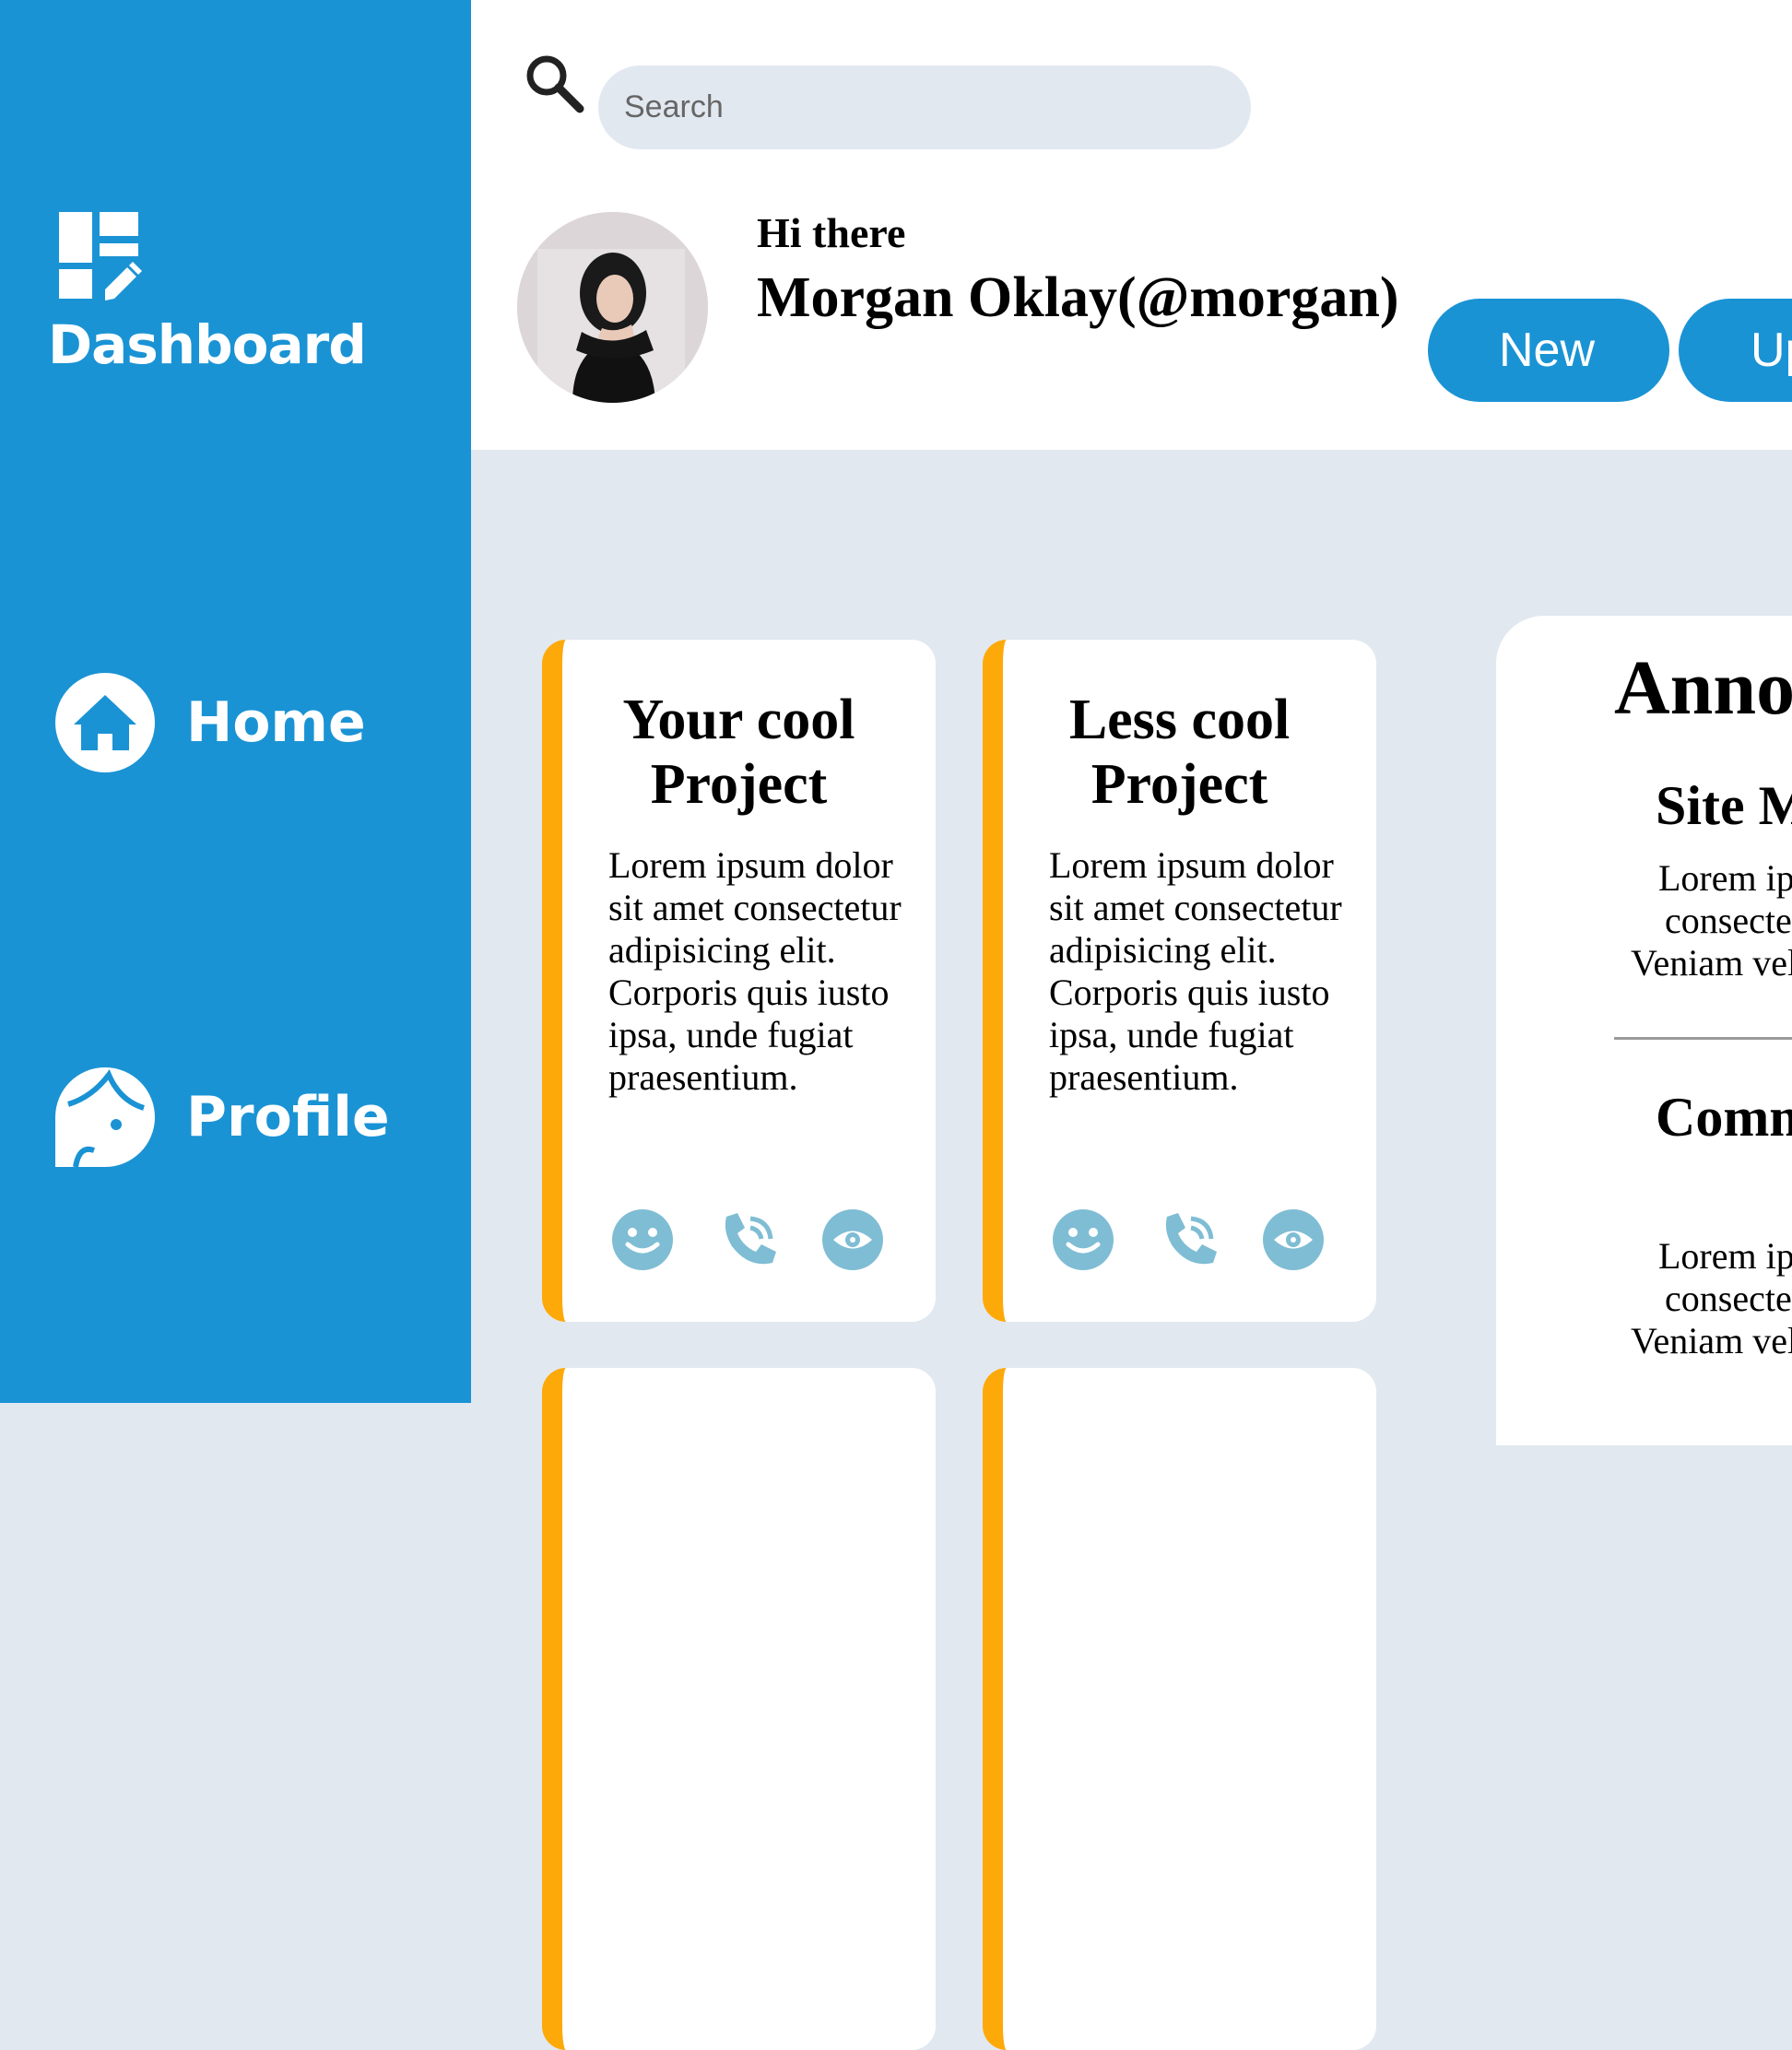 Image resolution: width=1792 pixels, height=2050 pixels. Describe the element at coordinates (925, 107) in the screenshot. I see `search-input` at that location.